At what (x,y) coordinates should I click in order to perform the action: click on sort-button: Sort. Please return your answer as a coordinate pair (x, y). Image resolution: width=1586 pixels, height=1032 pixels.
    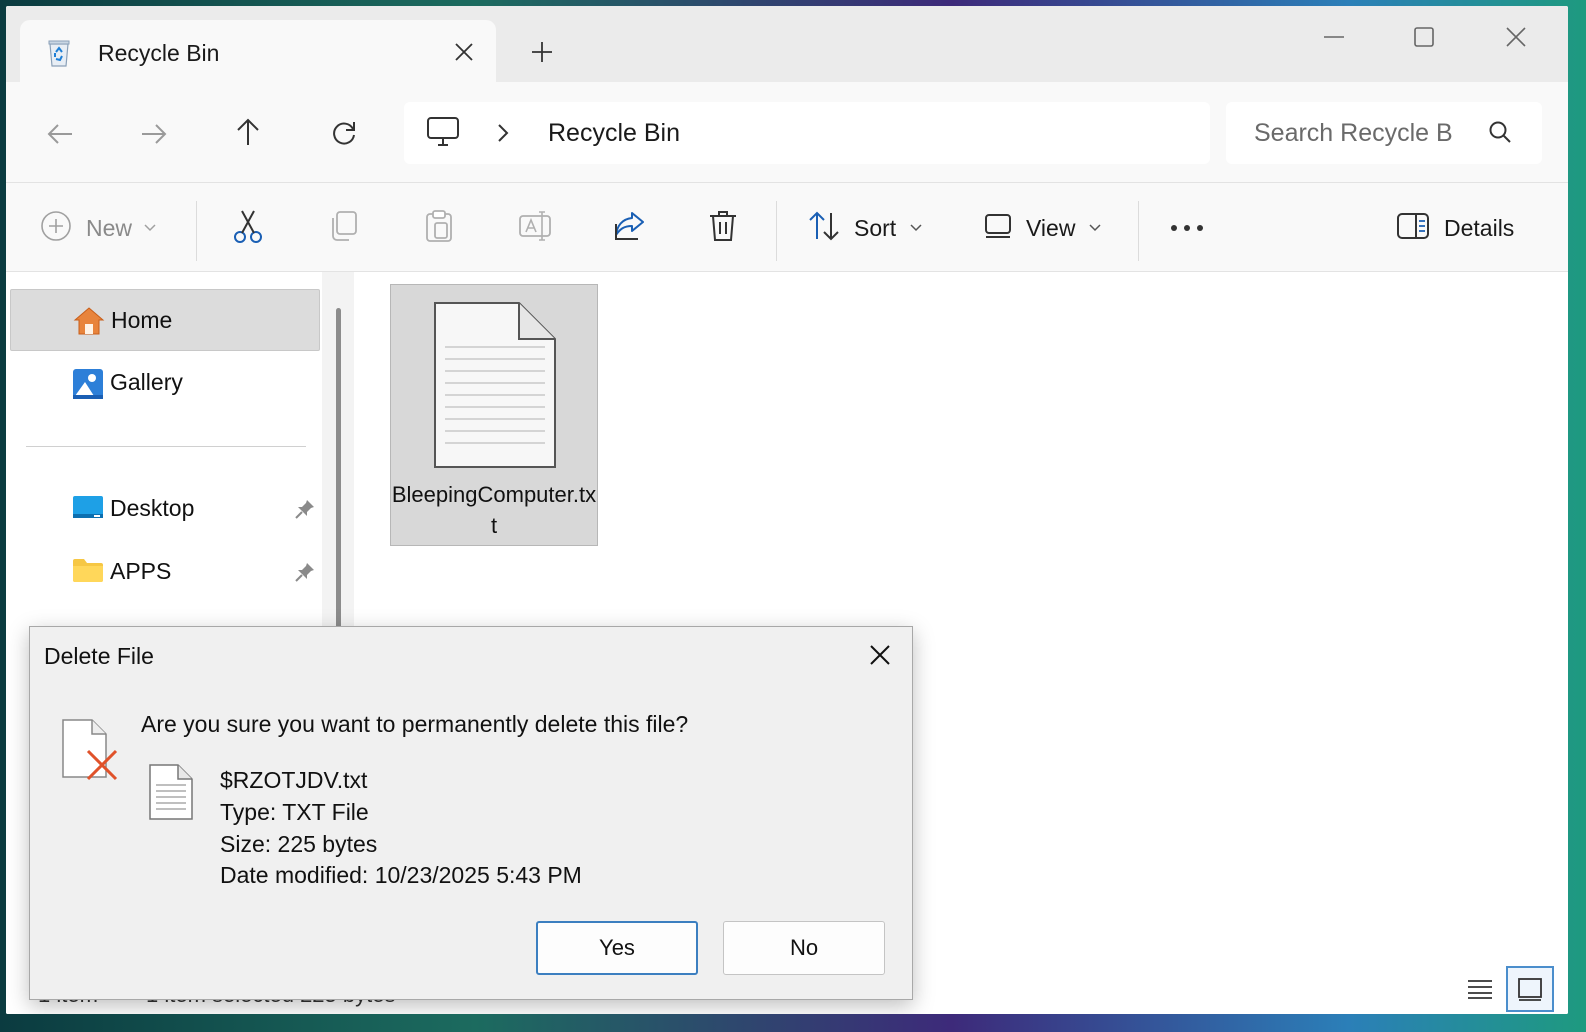
    Looking at the image, I should click on (865, 228).